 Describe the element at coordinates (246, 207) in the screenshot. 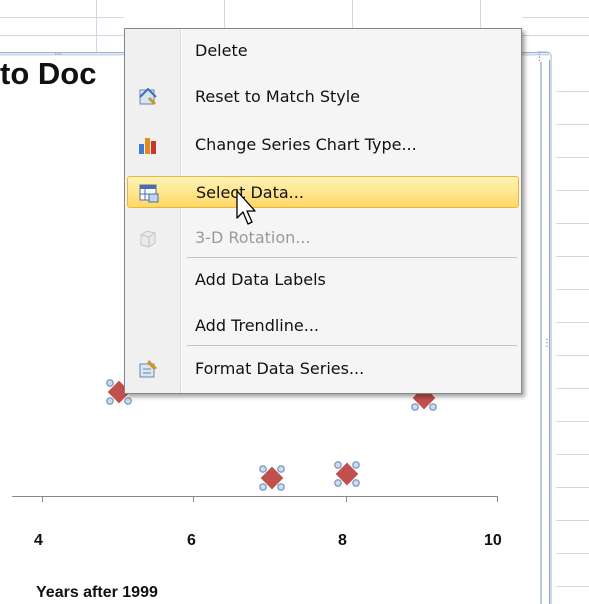

I see `mouse-cursor-icon` at that location.